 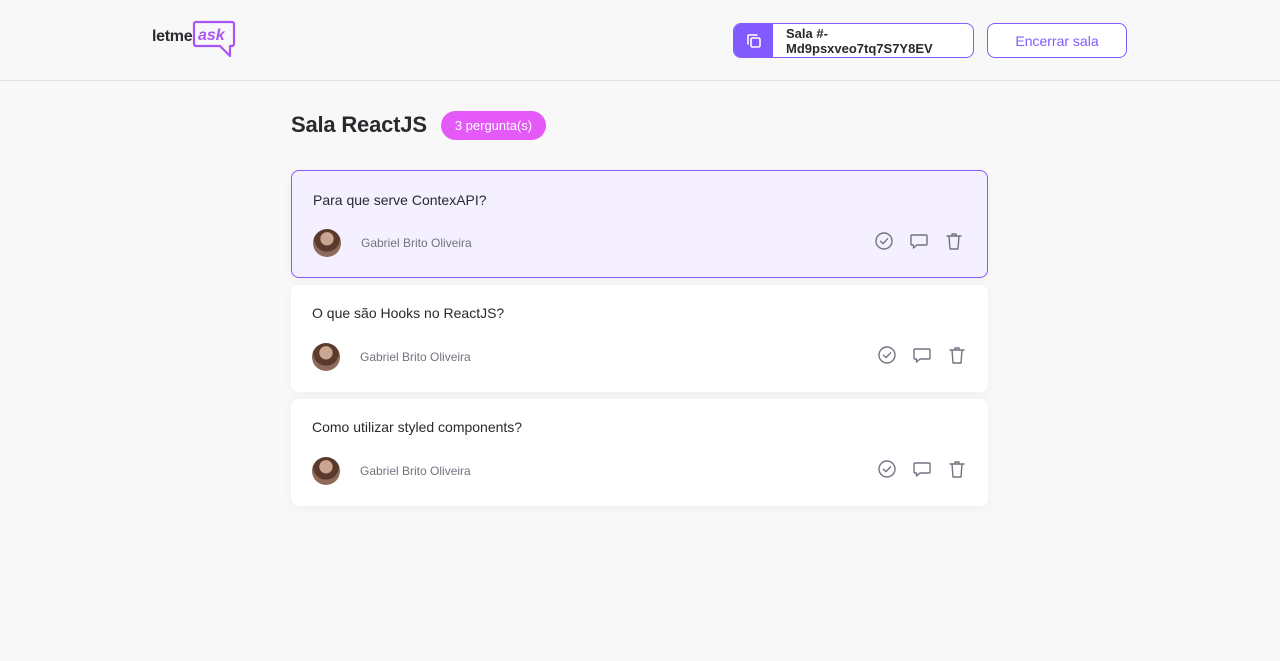 I want to click on copy-icon, so click(x=753, y=40).